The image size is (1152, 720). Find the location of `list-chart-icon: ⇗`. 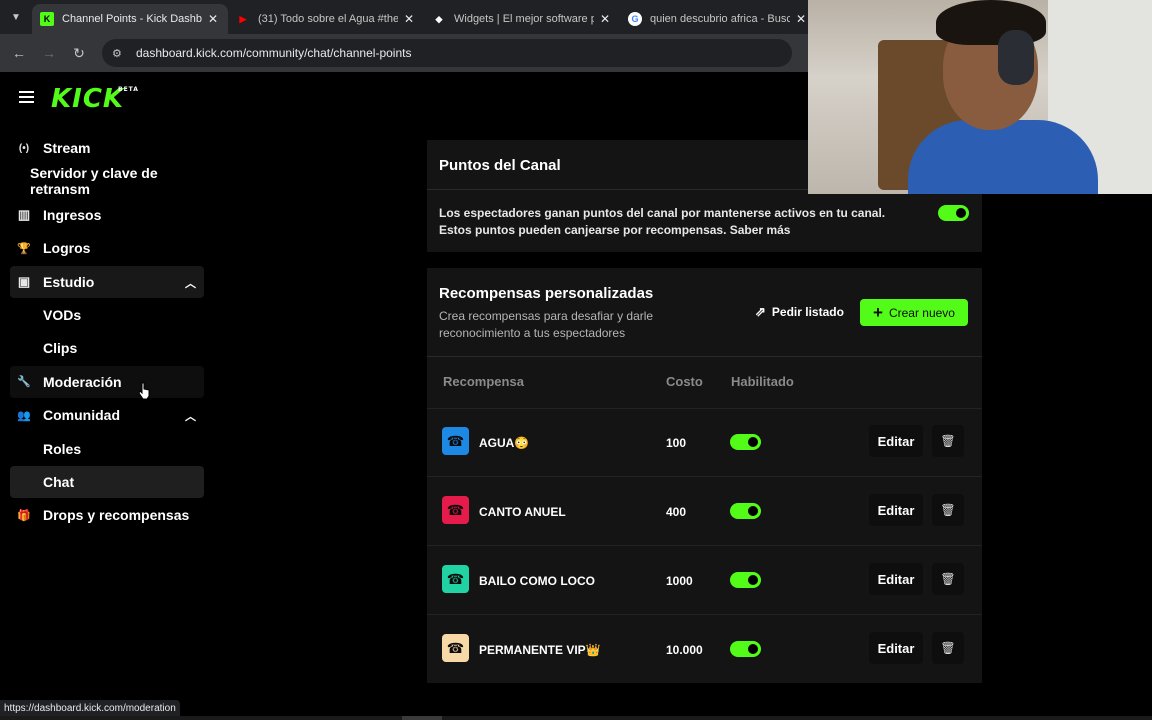

list-chart-icon: ⇗ is located at coordinates (760, 311).